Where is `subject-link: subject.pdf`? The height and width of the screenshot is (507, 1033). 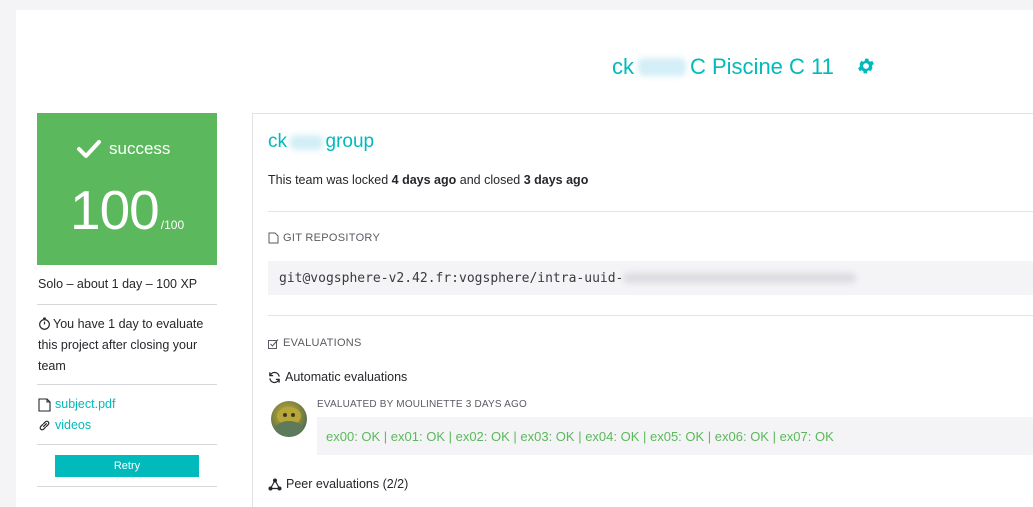
subject-link: subject.pdf is located at coordinates (85, 404).